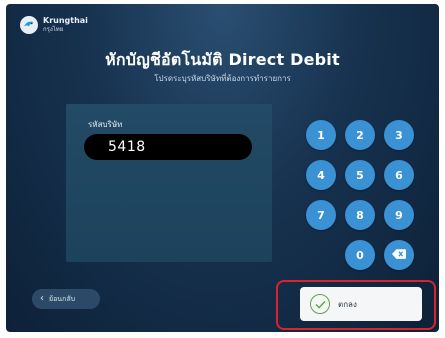 The height and width of the screenshot is (338, 445). Describe the element at coordinates (168, 147) in the screenshot. I see `company-code-field: 5418` at that location.